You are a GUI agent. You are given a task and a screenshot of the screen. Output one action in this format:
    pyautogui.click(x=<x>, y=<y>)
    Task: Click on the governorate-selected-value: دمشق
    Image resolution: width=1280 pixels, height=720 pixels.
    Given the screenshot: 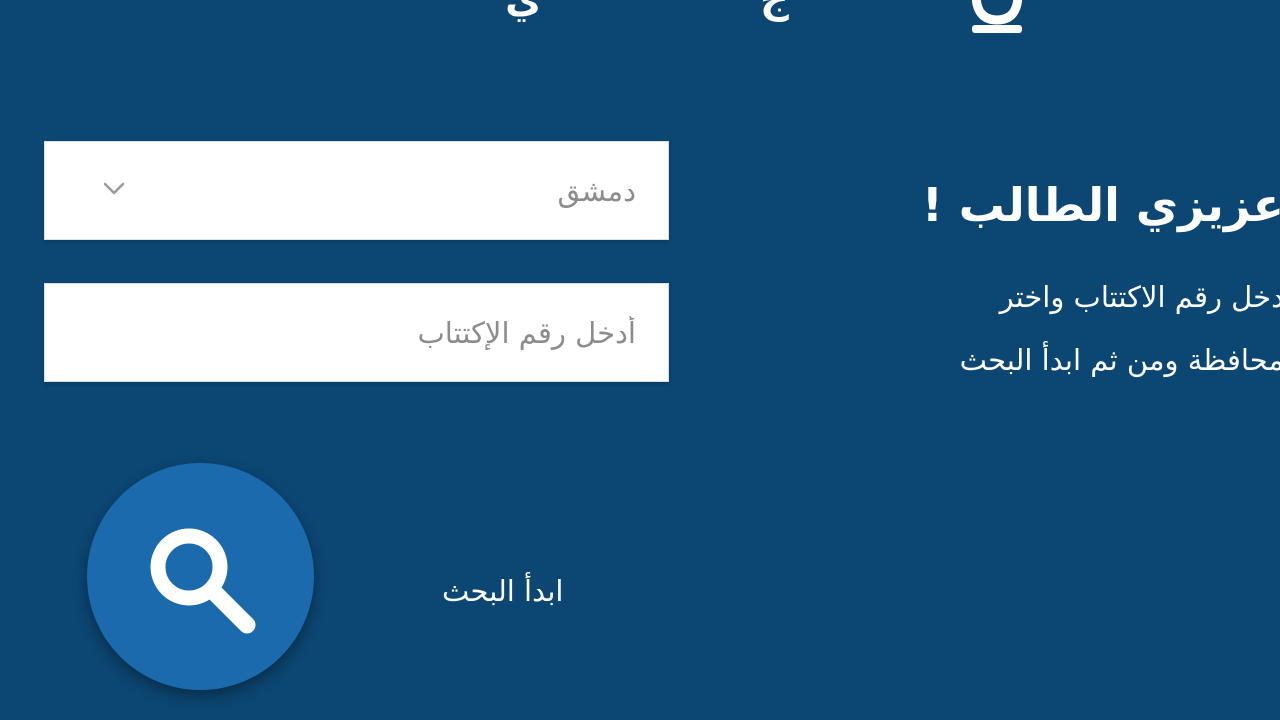 What is the action you would take?
    pyautogui.click(x=596, y=190)
    